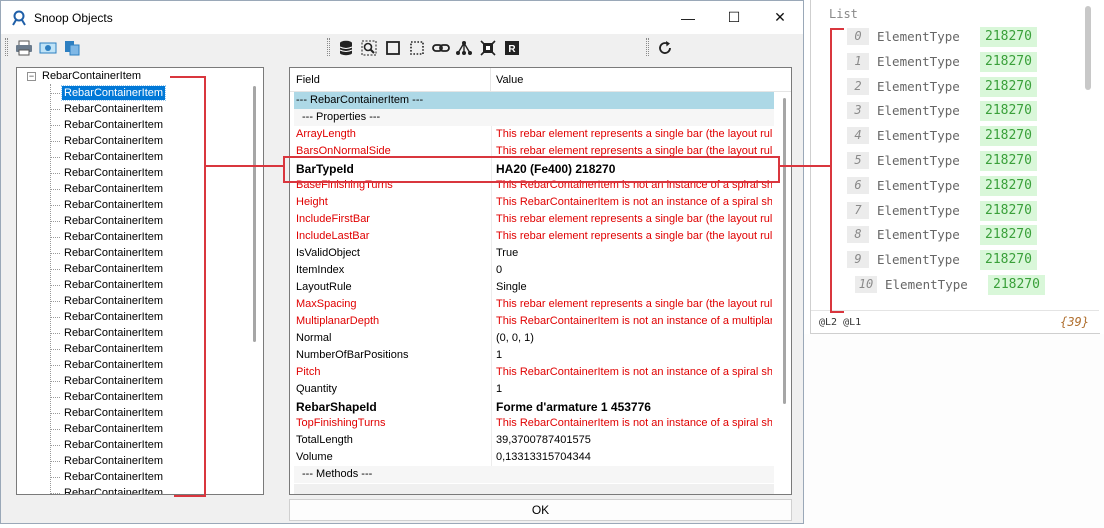  I want to click on grid-row: --- RebarContainerItem ---, so click(534, 100).